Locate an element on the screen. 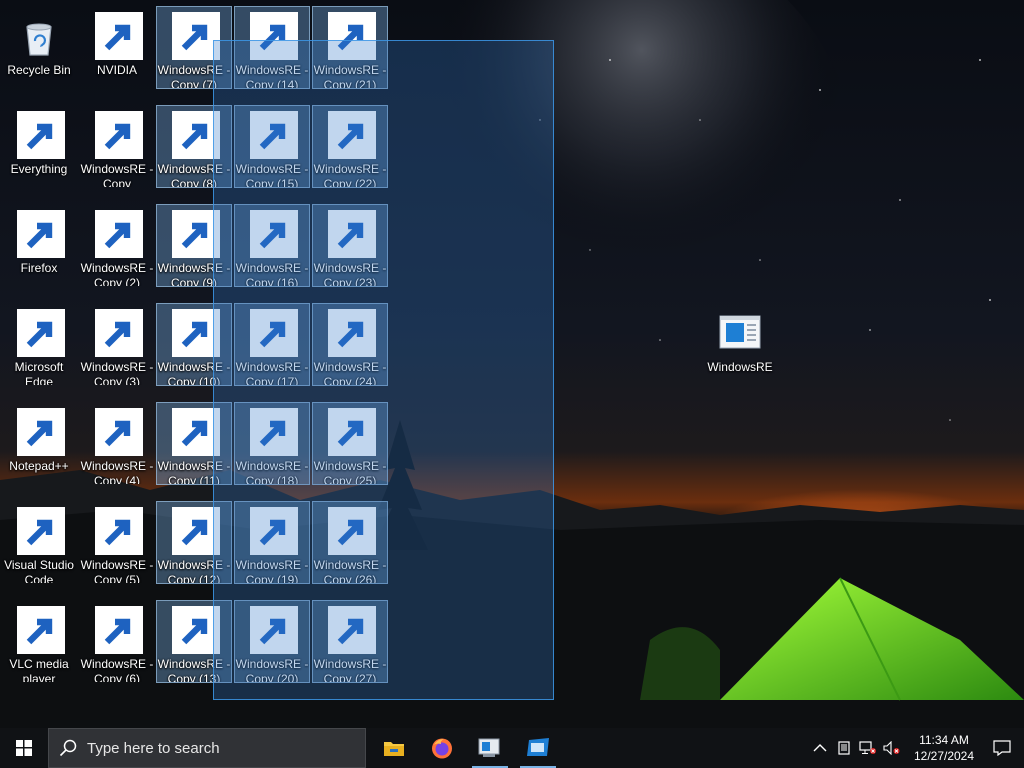 The width and height of the screenshot is (1024, 768). desktop-icon: Recycle Bin is located at coordinates (39, 47).